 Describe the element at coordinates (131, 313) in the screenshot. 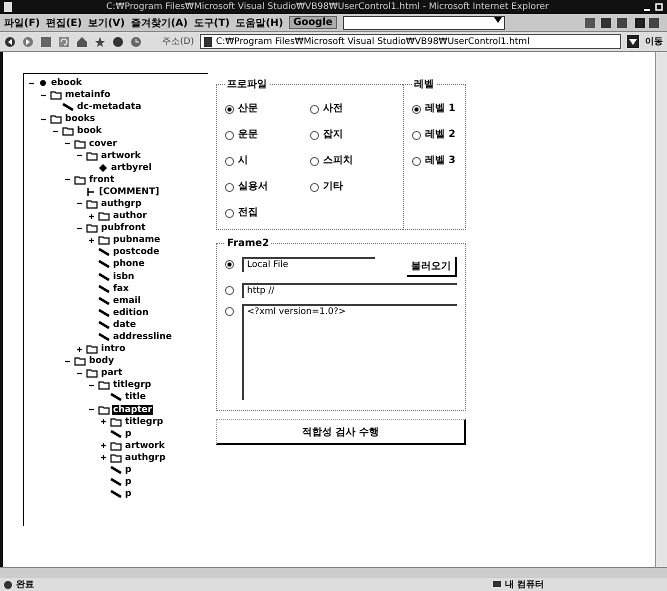

I see `tree-item: edition` at that location.